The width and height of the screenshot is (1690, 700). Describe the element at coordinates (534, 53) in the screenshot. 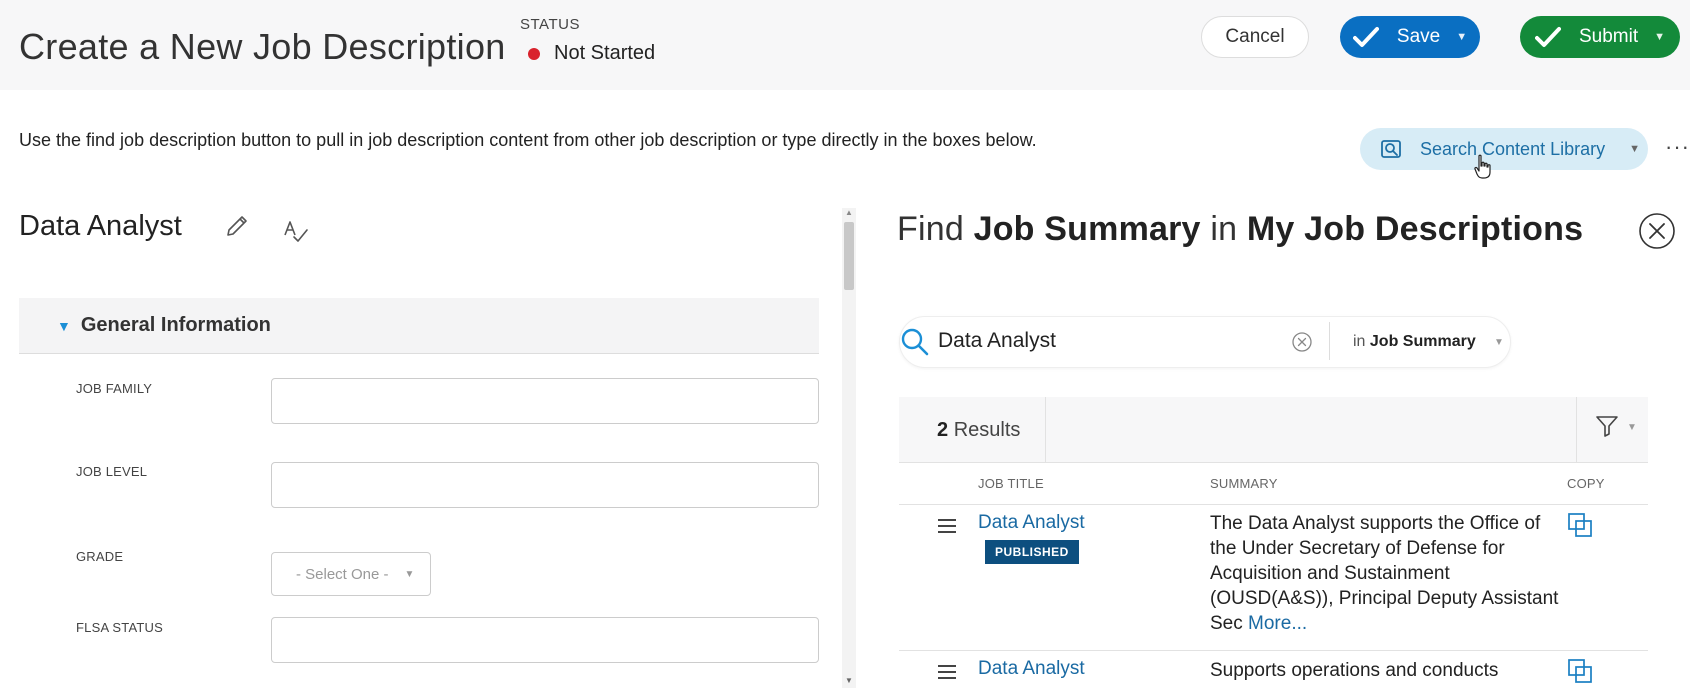

I see `status-dot-icon` at that location.